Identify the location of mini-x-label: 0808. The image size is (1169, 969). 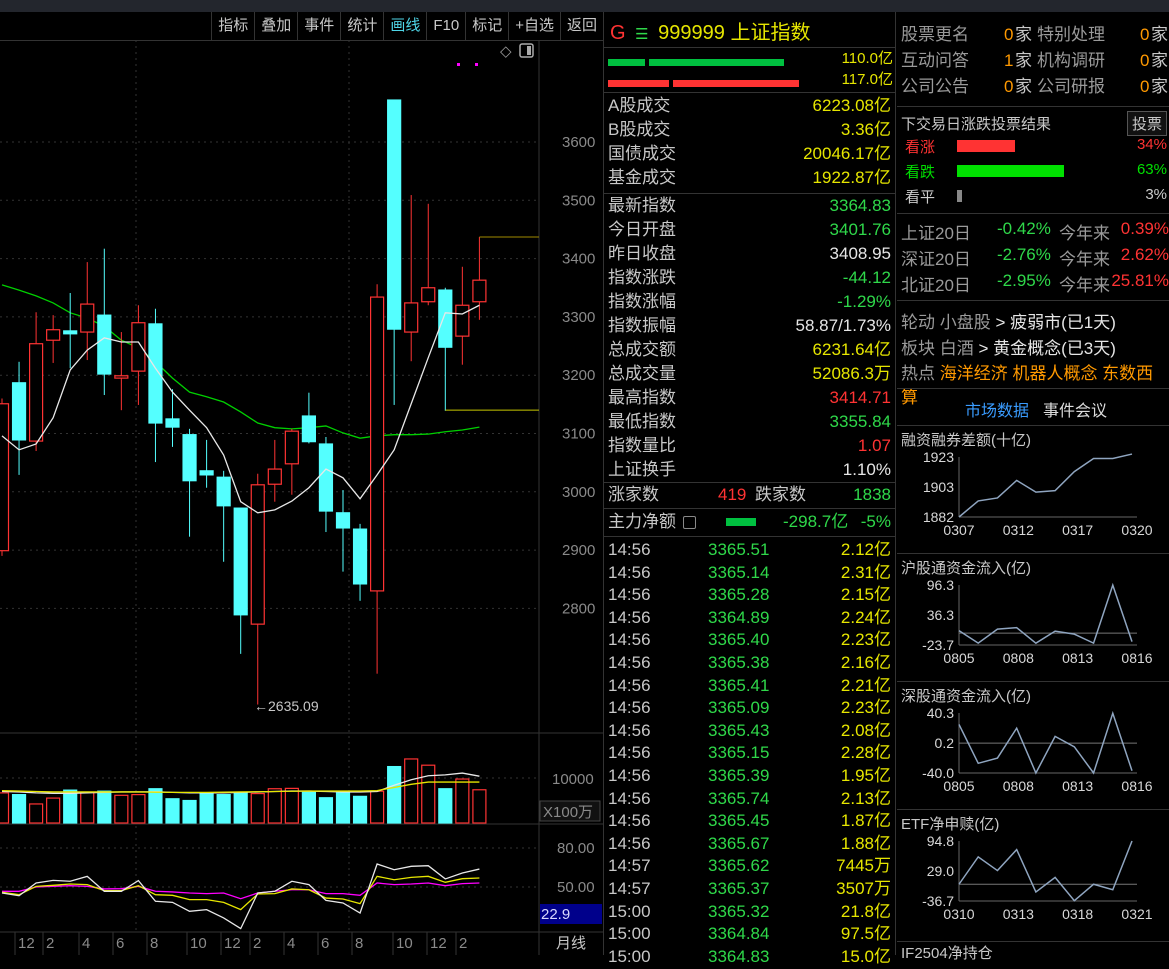
(1018, 786).